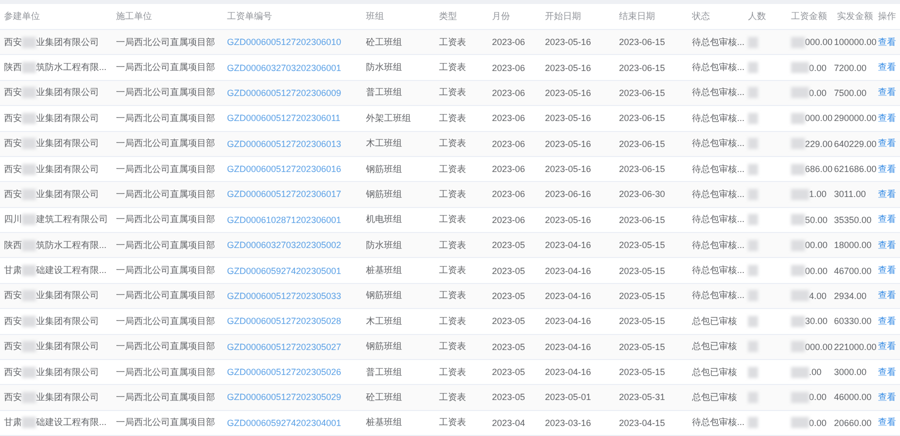  I want to click on payroll-number-link: GZD0006005127202305026, so click(284, 372).